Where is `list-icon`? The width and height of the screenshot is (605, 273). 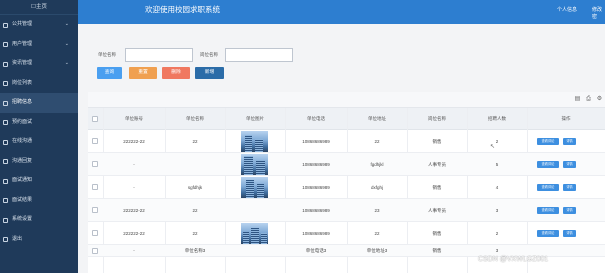
list-icon is located at coordinates (5, 83).